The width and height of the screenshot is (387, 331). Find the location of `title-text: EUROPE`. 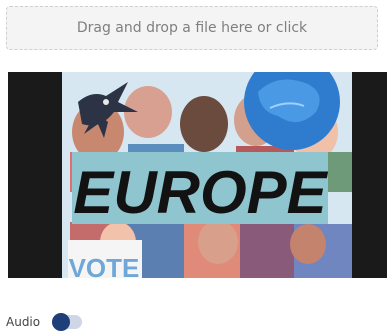

title-text: EUROPE is located at coordinates (200, 192).